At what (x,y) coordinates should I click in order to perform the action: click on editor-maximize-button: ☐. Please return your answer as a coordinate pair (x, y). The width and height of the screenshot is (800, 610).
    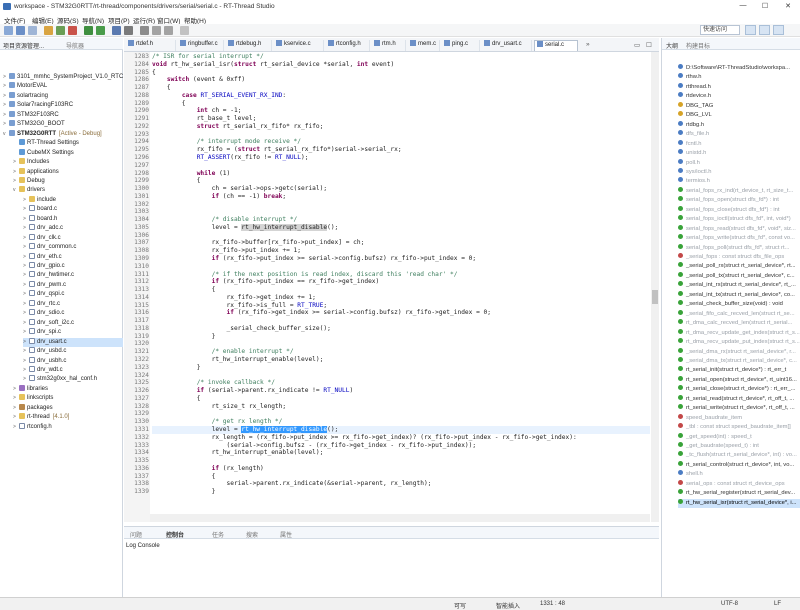
    Looking at the image, I should click on (649, 45).